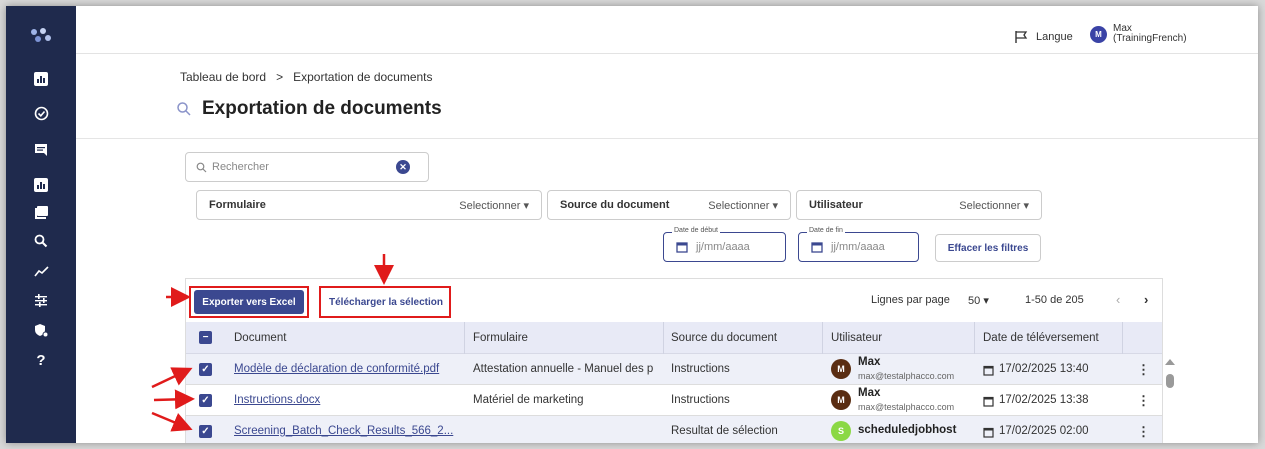 This screenshot has height=449, width=1265. I want to click on clear-filters-button: Effacer les filtres, so click(988, 248).